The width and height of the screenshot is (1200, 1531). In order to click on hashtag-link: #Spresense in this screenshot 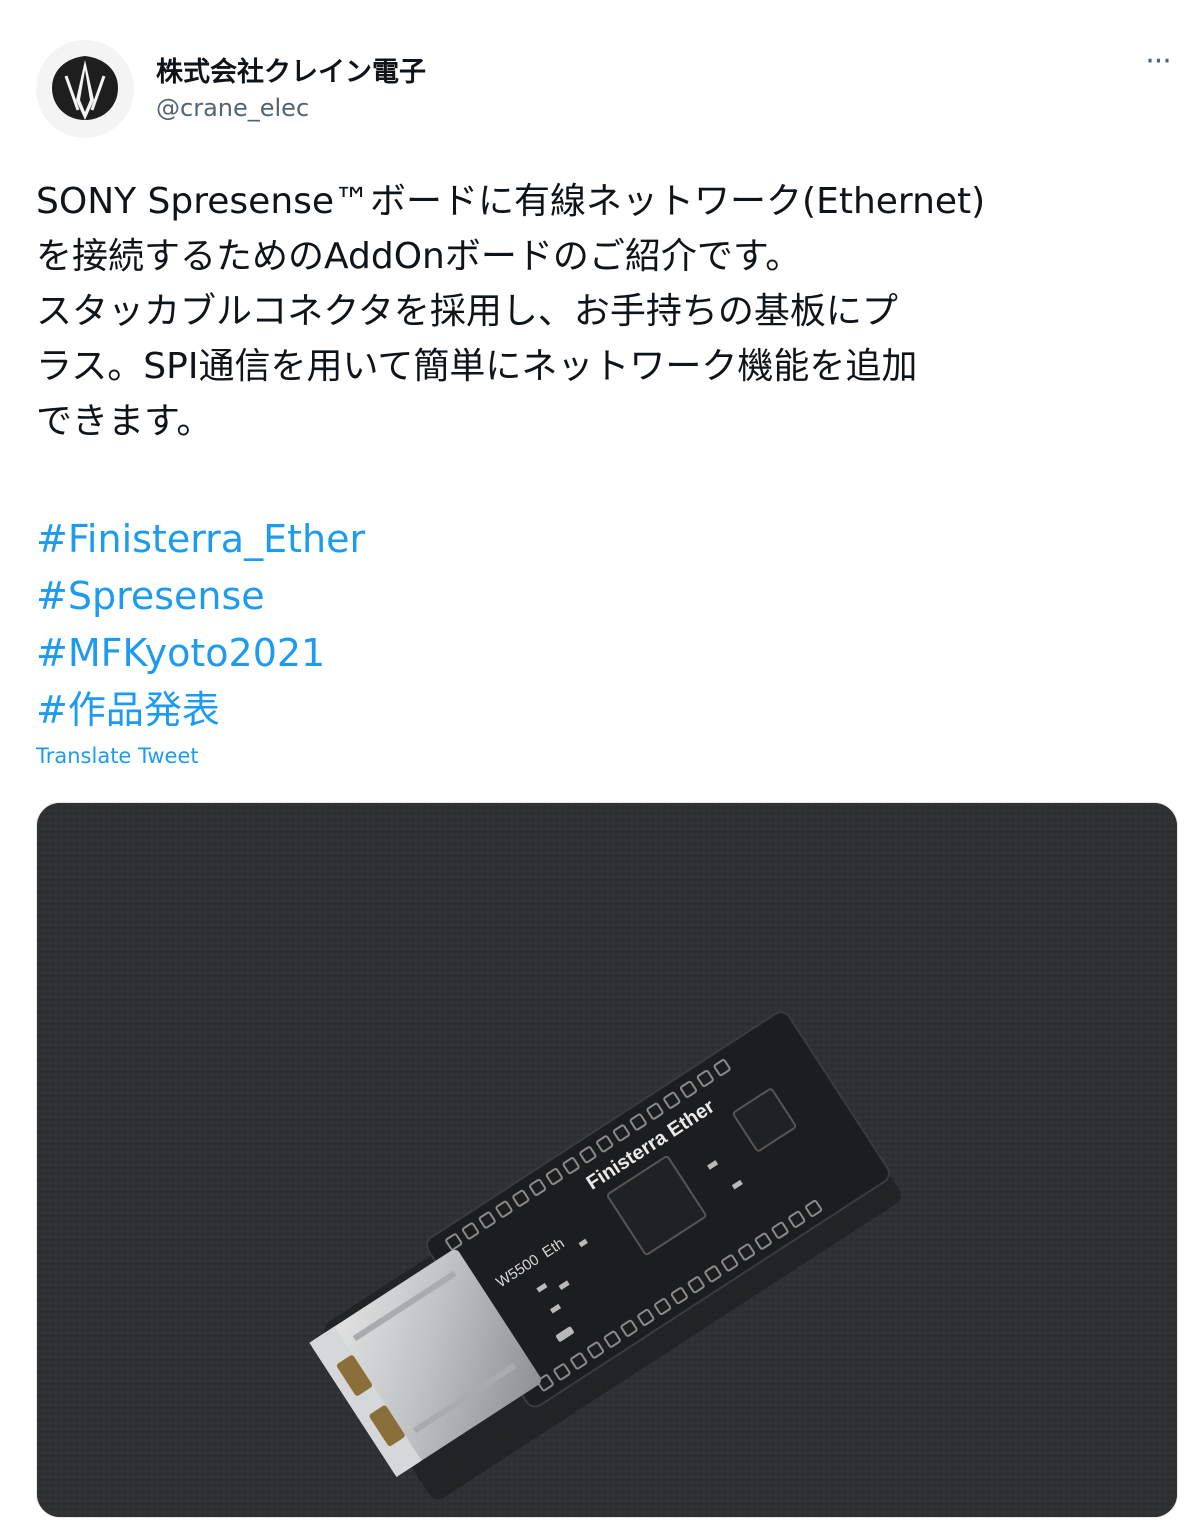, I will do `click(386, 596)`.